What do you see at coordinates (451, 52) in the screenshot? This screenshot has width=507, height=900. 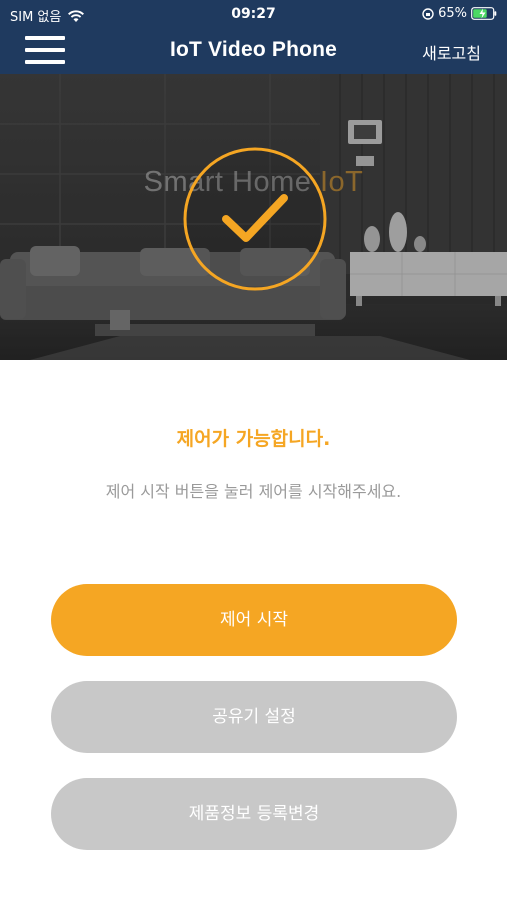 I see `refresh-button: 새로고침` at bounding box center [451, 52].